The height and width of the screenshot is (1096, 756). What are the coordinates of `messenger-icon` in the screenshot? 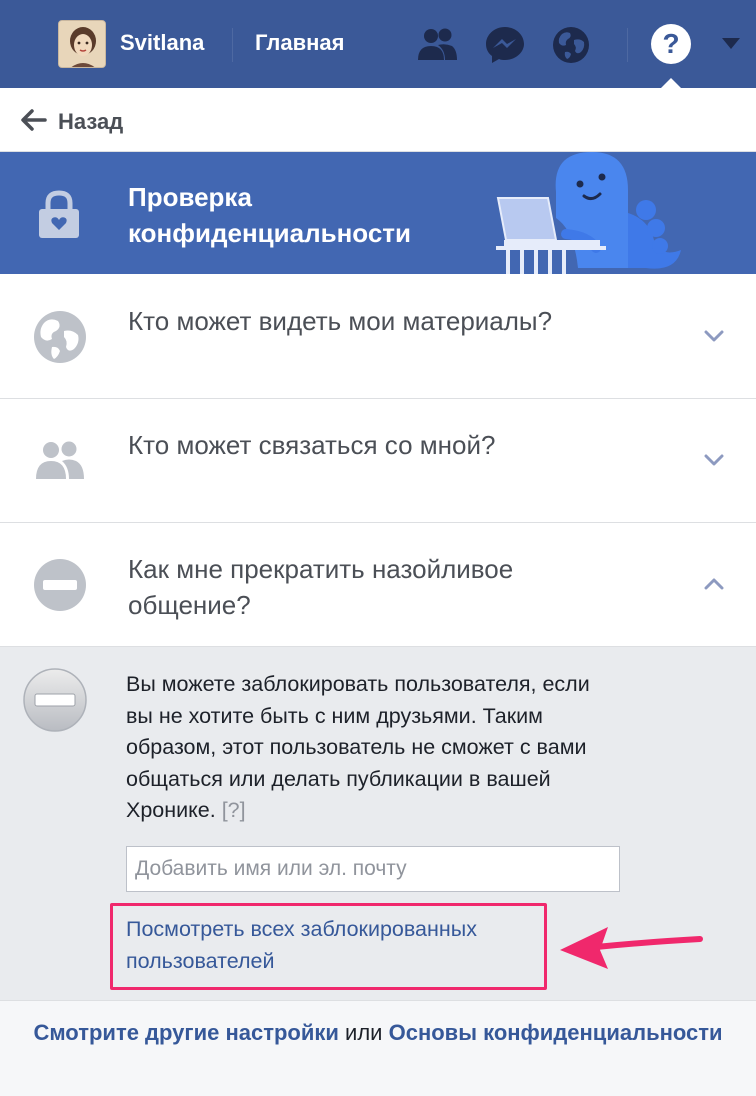 It's located at (505, 45).